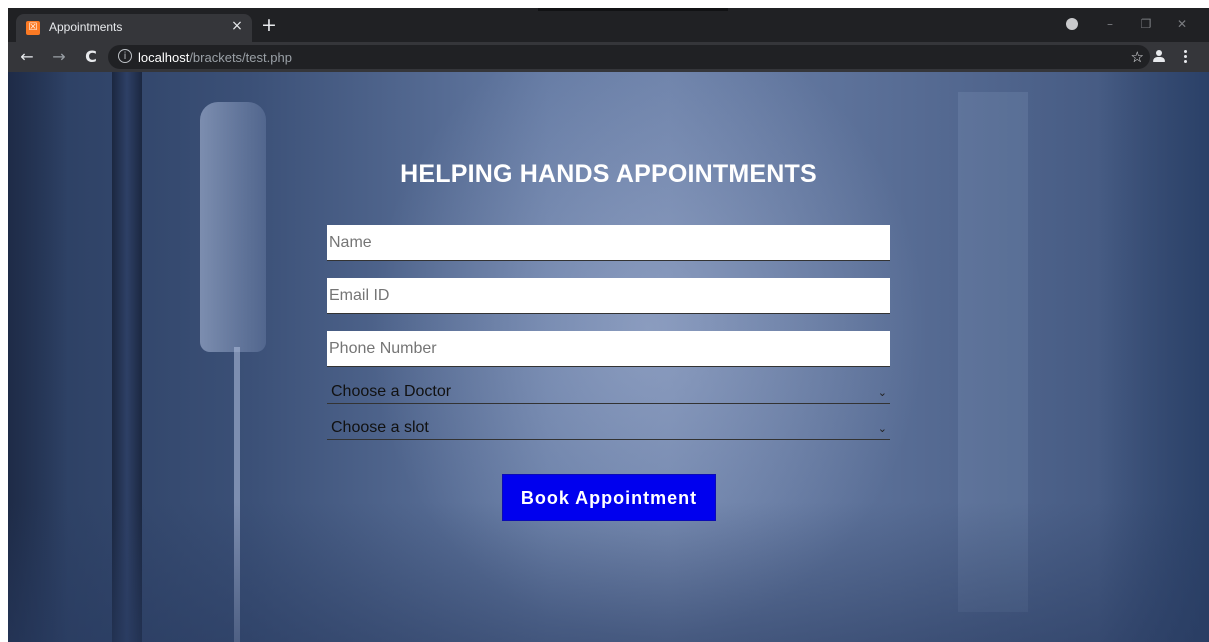  I want to click on slot-select: Choose a slot ⌄, so click(608, 429).